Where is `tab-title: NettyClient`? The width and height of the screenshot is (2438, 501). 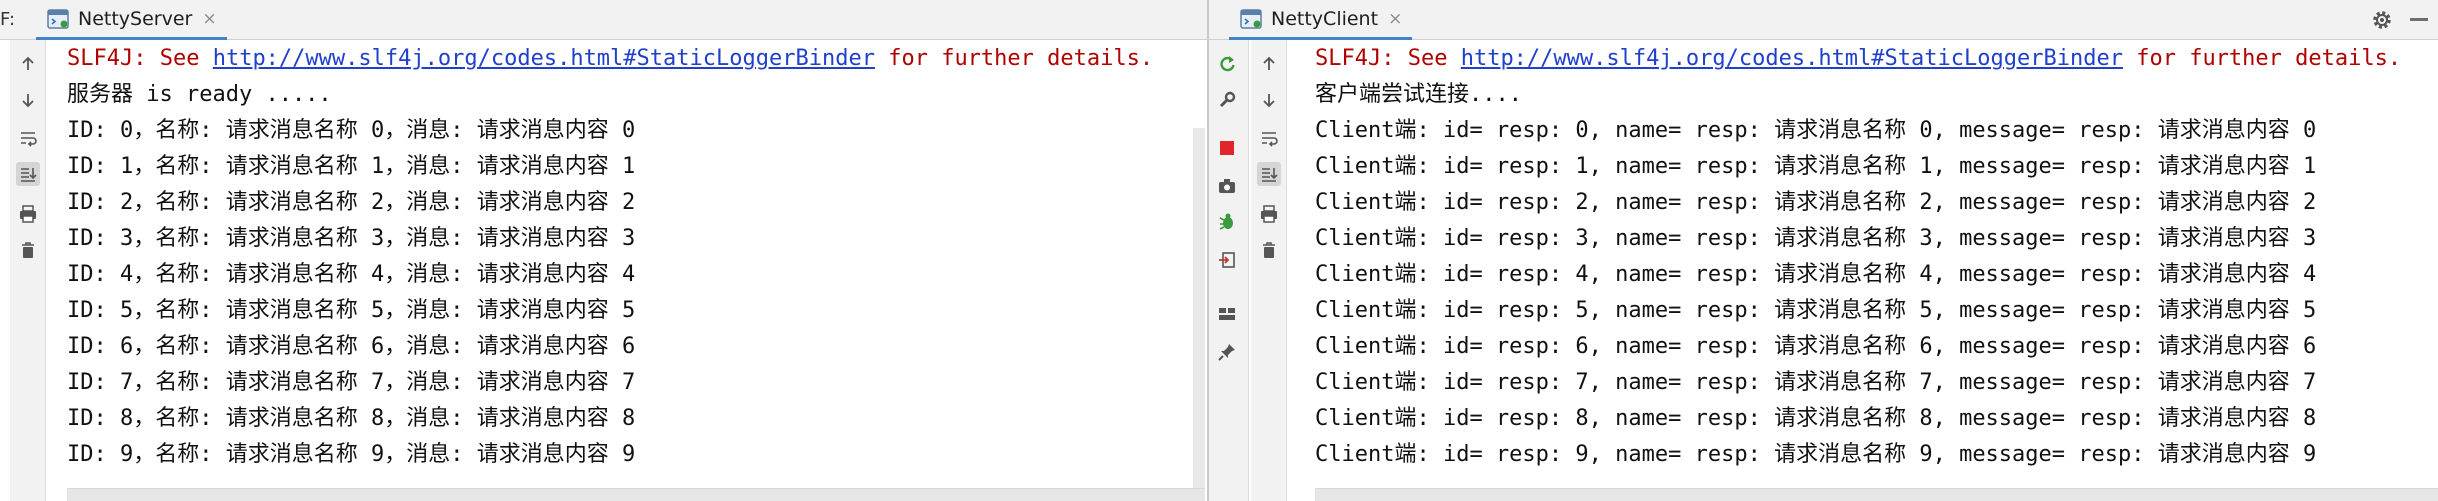 tab-title: NettyClient is located at coordinates (1325, 18).